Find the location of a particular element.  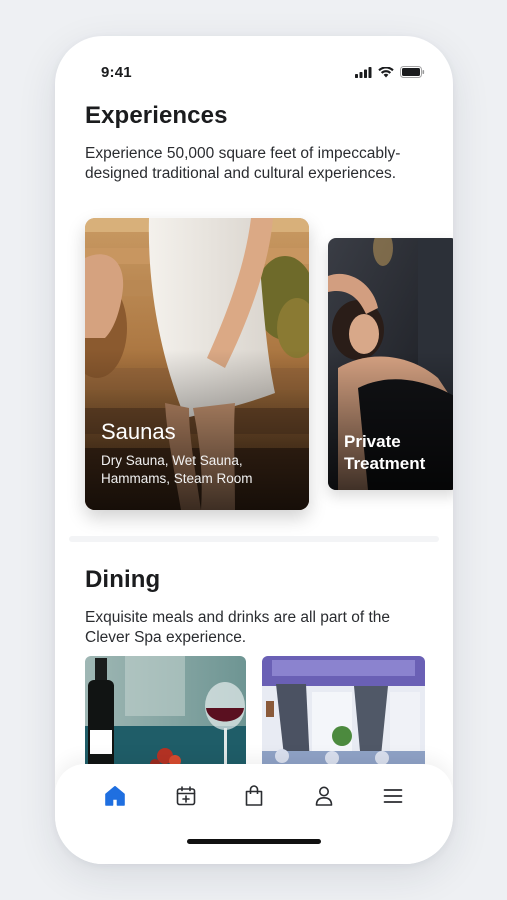

menu-icon is located at coordinates (393, 796).